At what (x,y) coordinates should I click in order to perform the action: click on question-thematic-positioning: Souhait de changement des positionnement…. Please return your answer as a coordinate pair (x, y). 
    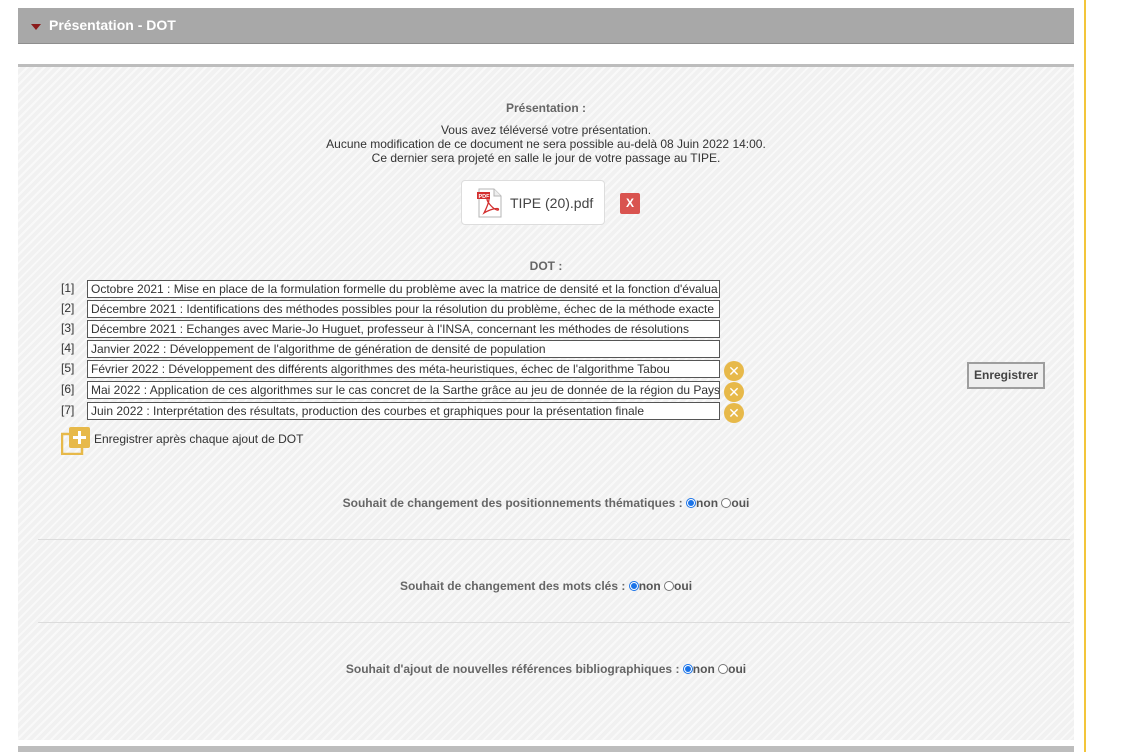
    Looking at the image, I should click on (546, 503).